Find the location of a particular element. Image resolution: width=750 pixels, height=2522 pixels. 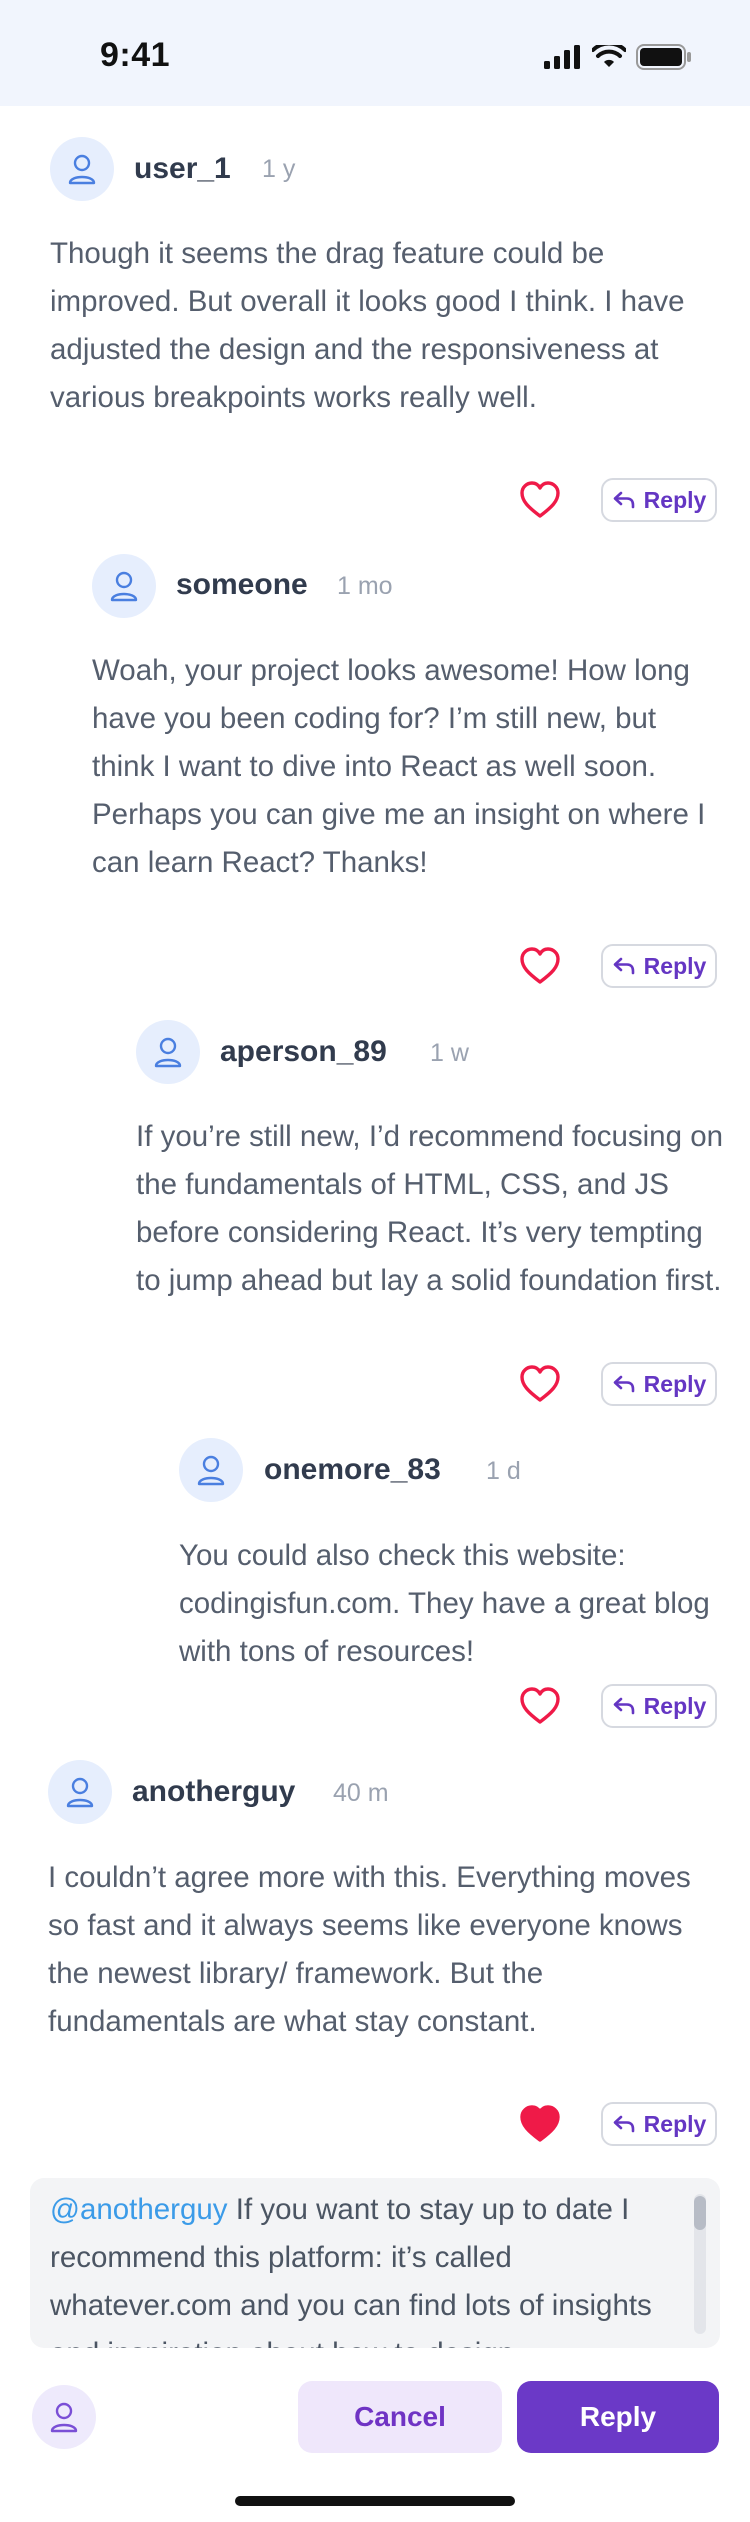

mention-tag: @anotherguy is located at coordinates (139, 2209).